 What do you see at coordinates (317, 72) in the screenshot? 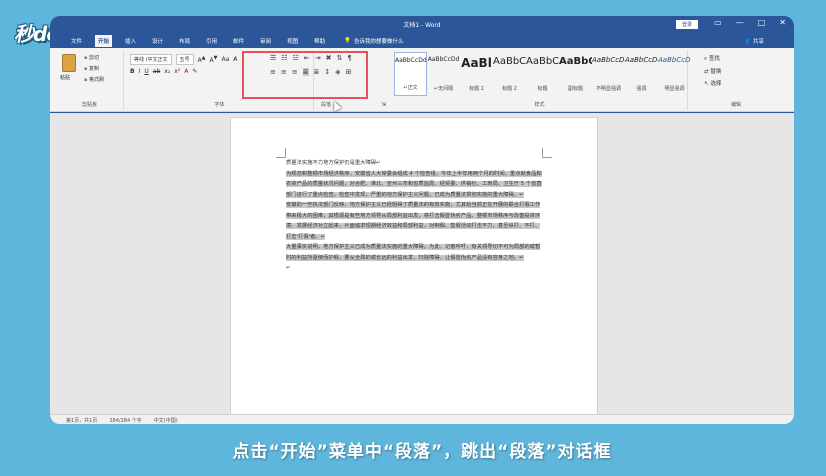
I see `distribute-icon: ≣` at bounding box center [317, 72].